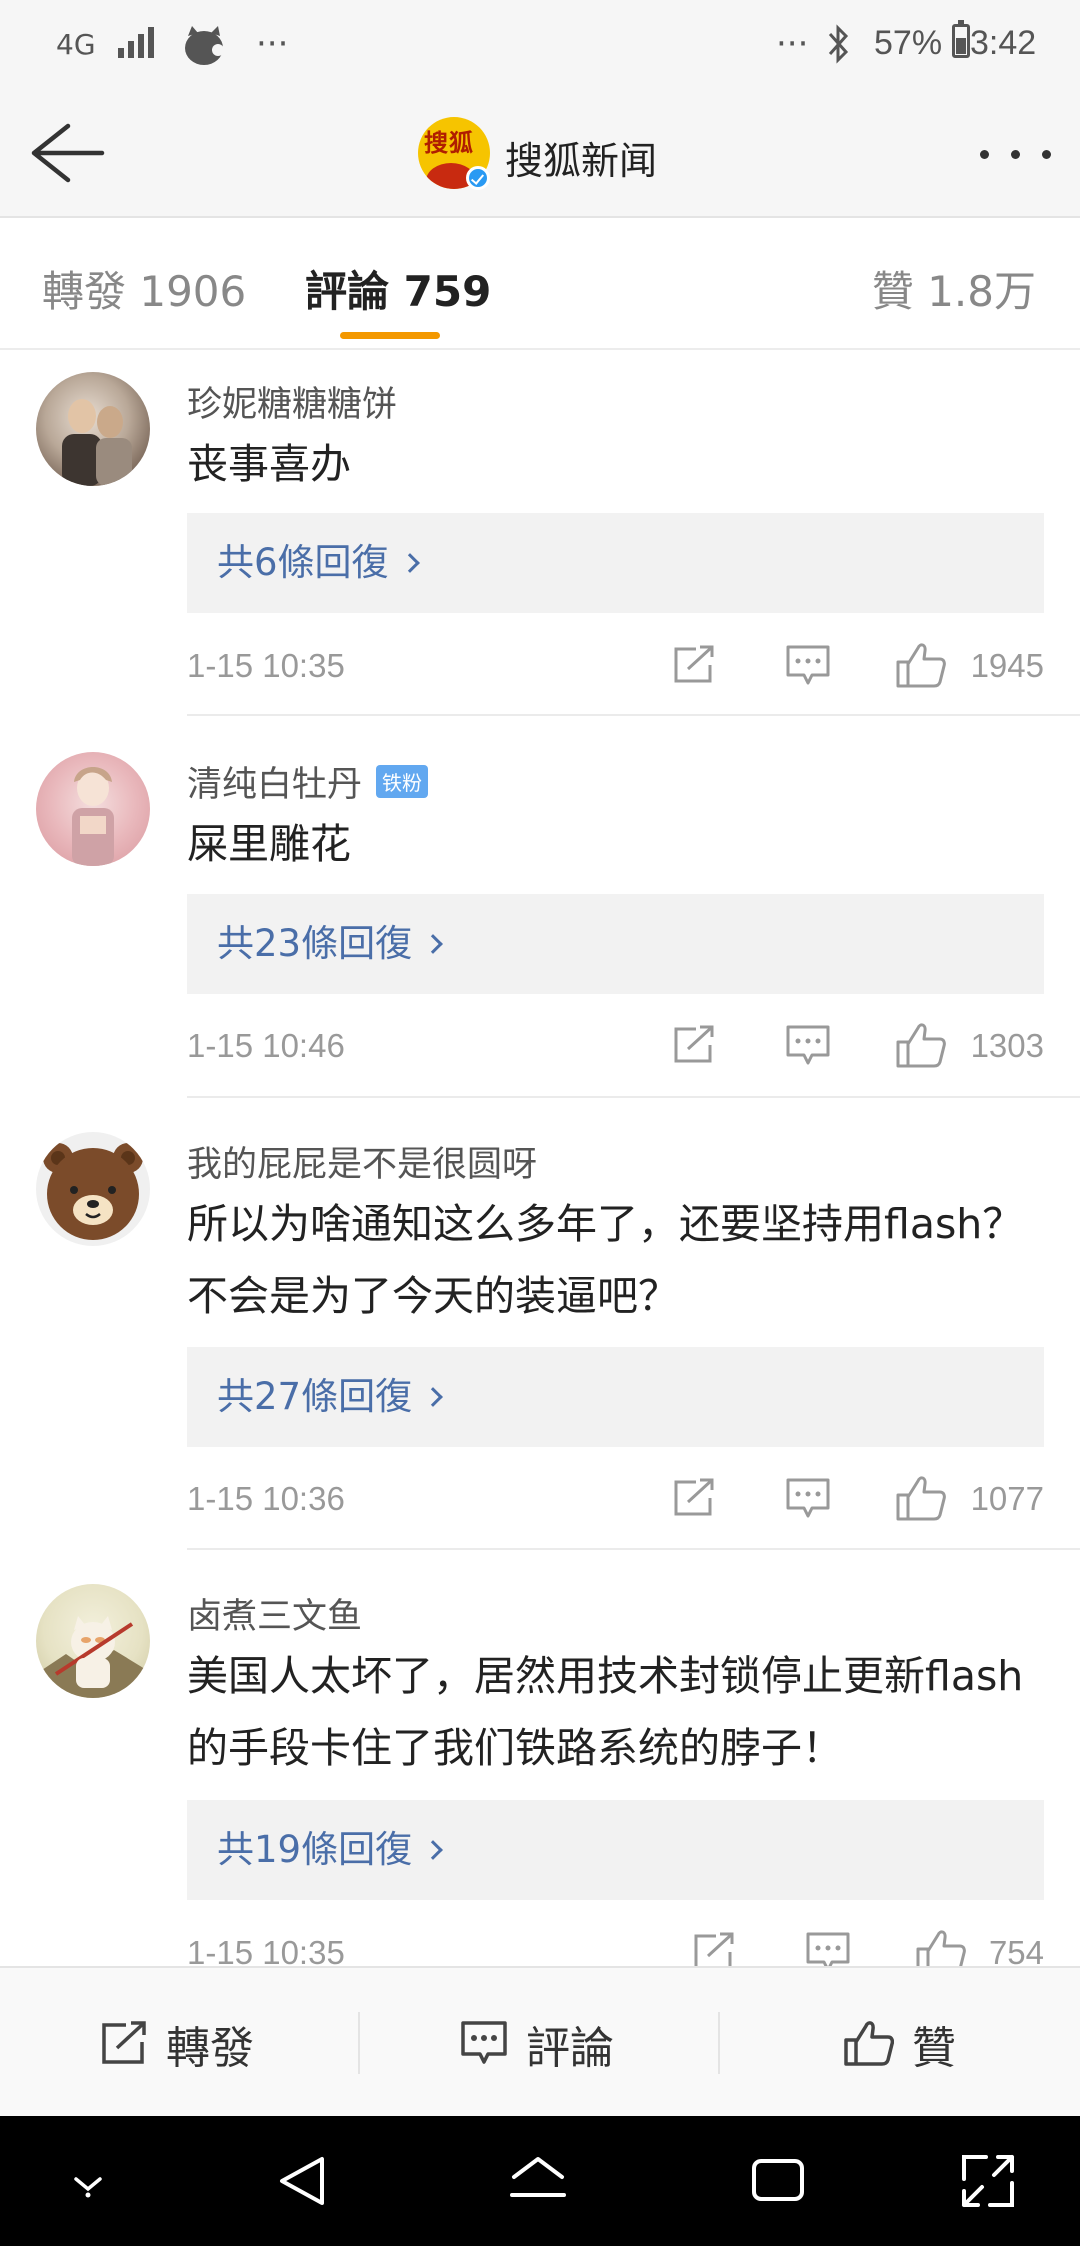 The image size is (1080, 2246). I want to click on like-count: 1945, so click(1007, 665).